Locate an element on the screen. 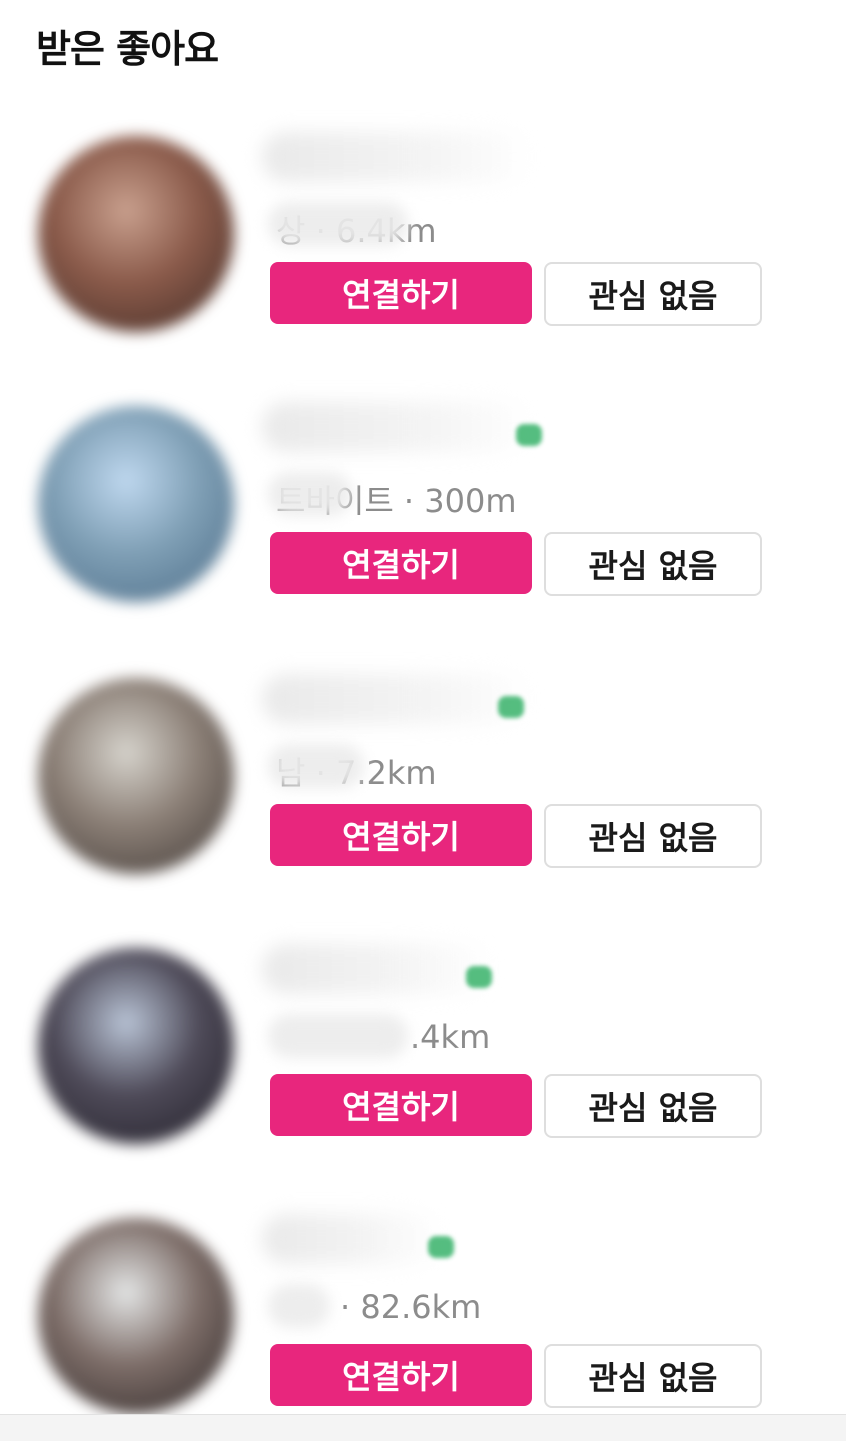 Image resolution: width=846 pixels, height=1442 pixels. bottom-bar is located at coordinates (423, 1427).